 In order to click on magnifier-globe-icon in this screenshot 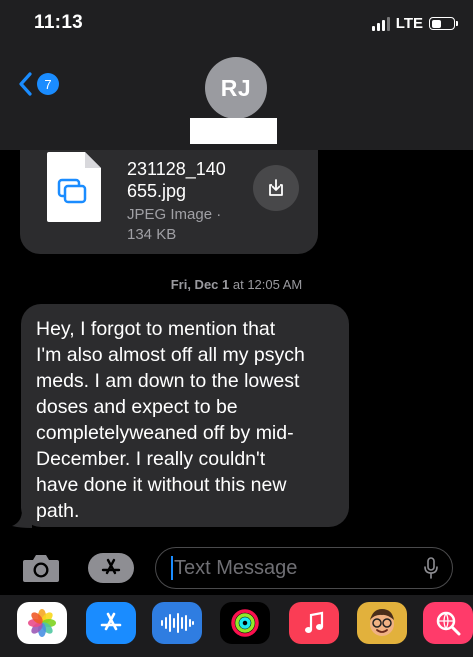, I will do `click(448, 623)`.